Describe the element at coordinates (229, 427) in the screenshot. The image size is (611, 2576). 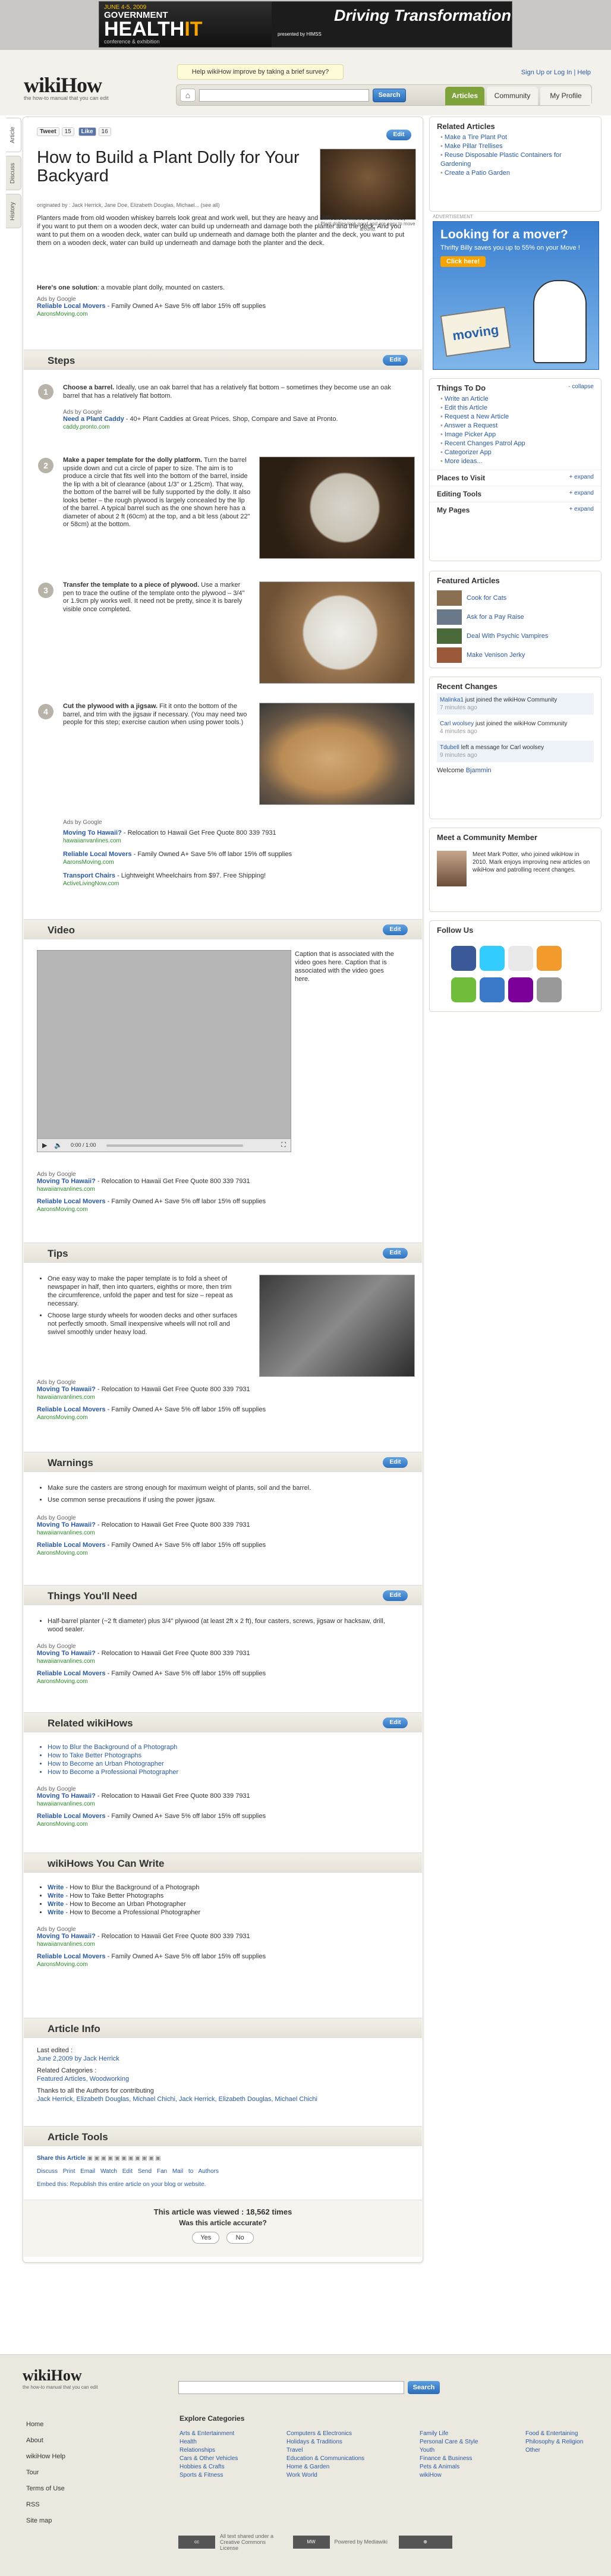
I see `ad-url: caddy.pronto.com` at that location.